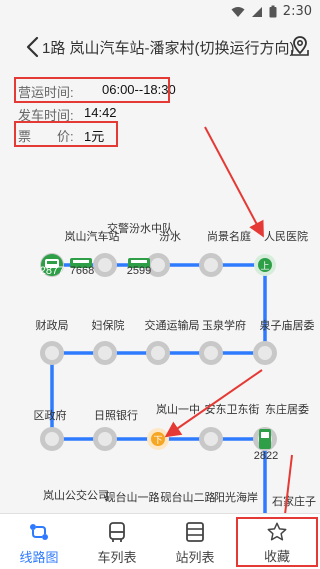 Image resolution: width=320 pixels, height=569 pixels. I want to click on stop-label: 岚山一中, so click(178, 409).